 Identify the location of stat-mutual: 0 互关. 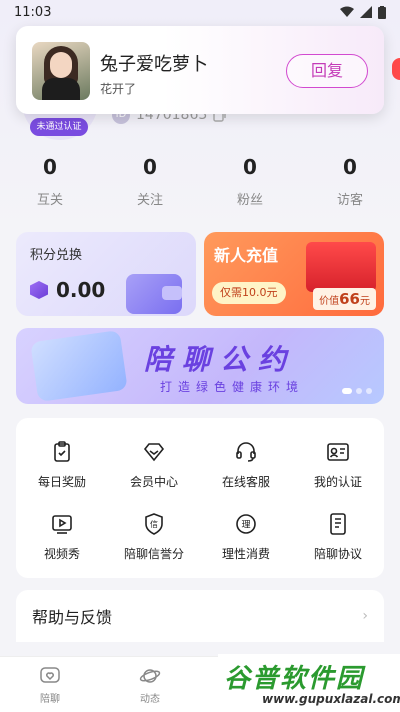
(50, 181).